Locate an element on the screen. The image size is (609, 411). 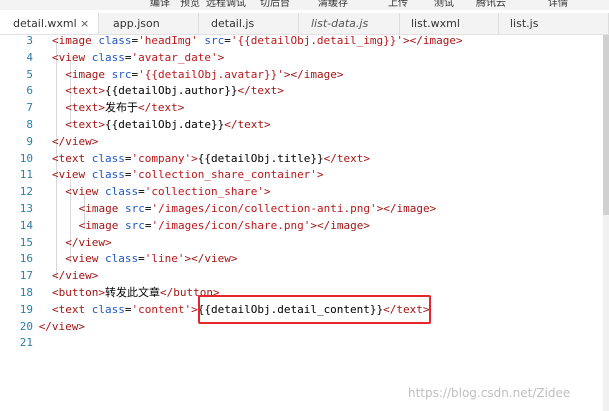
toolbar-compile-button: 编译 is located at coordinates (160, 4).